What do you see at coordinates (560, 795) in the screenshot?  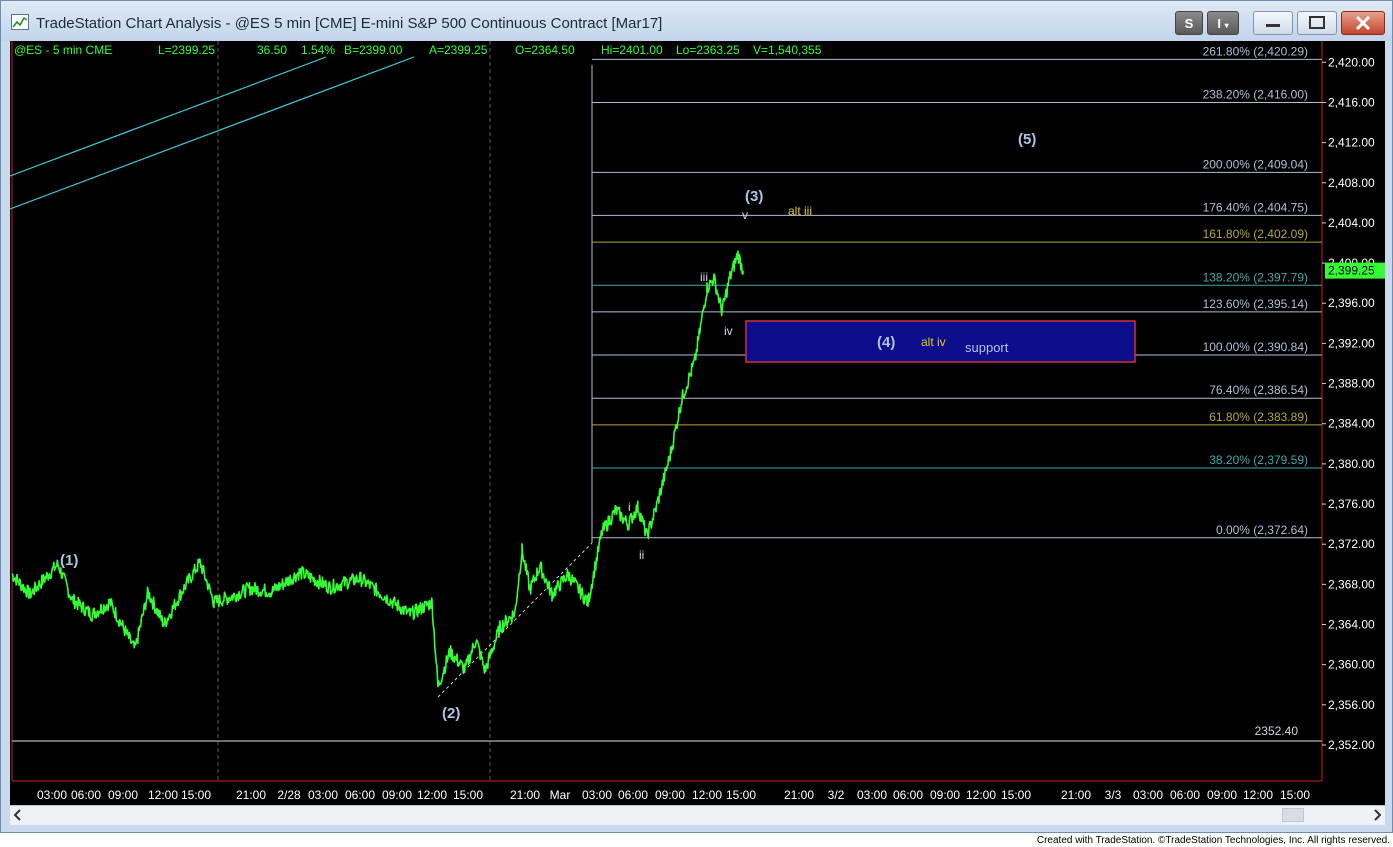 I see `time-tick-label: Mar` at bounding box center [560, 795].